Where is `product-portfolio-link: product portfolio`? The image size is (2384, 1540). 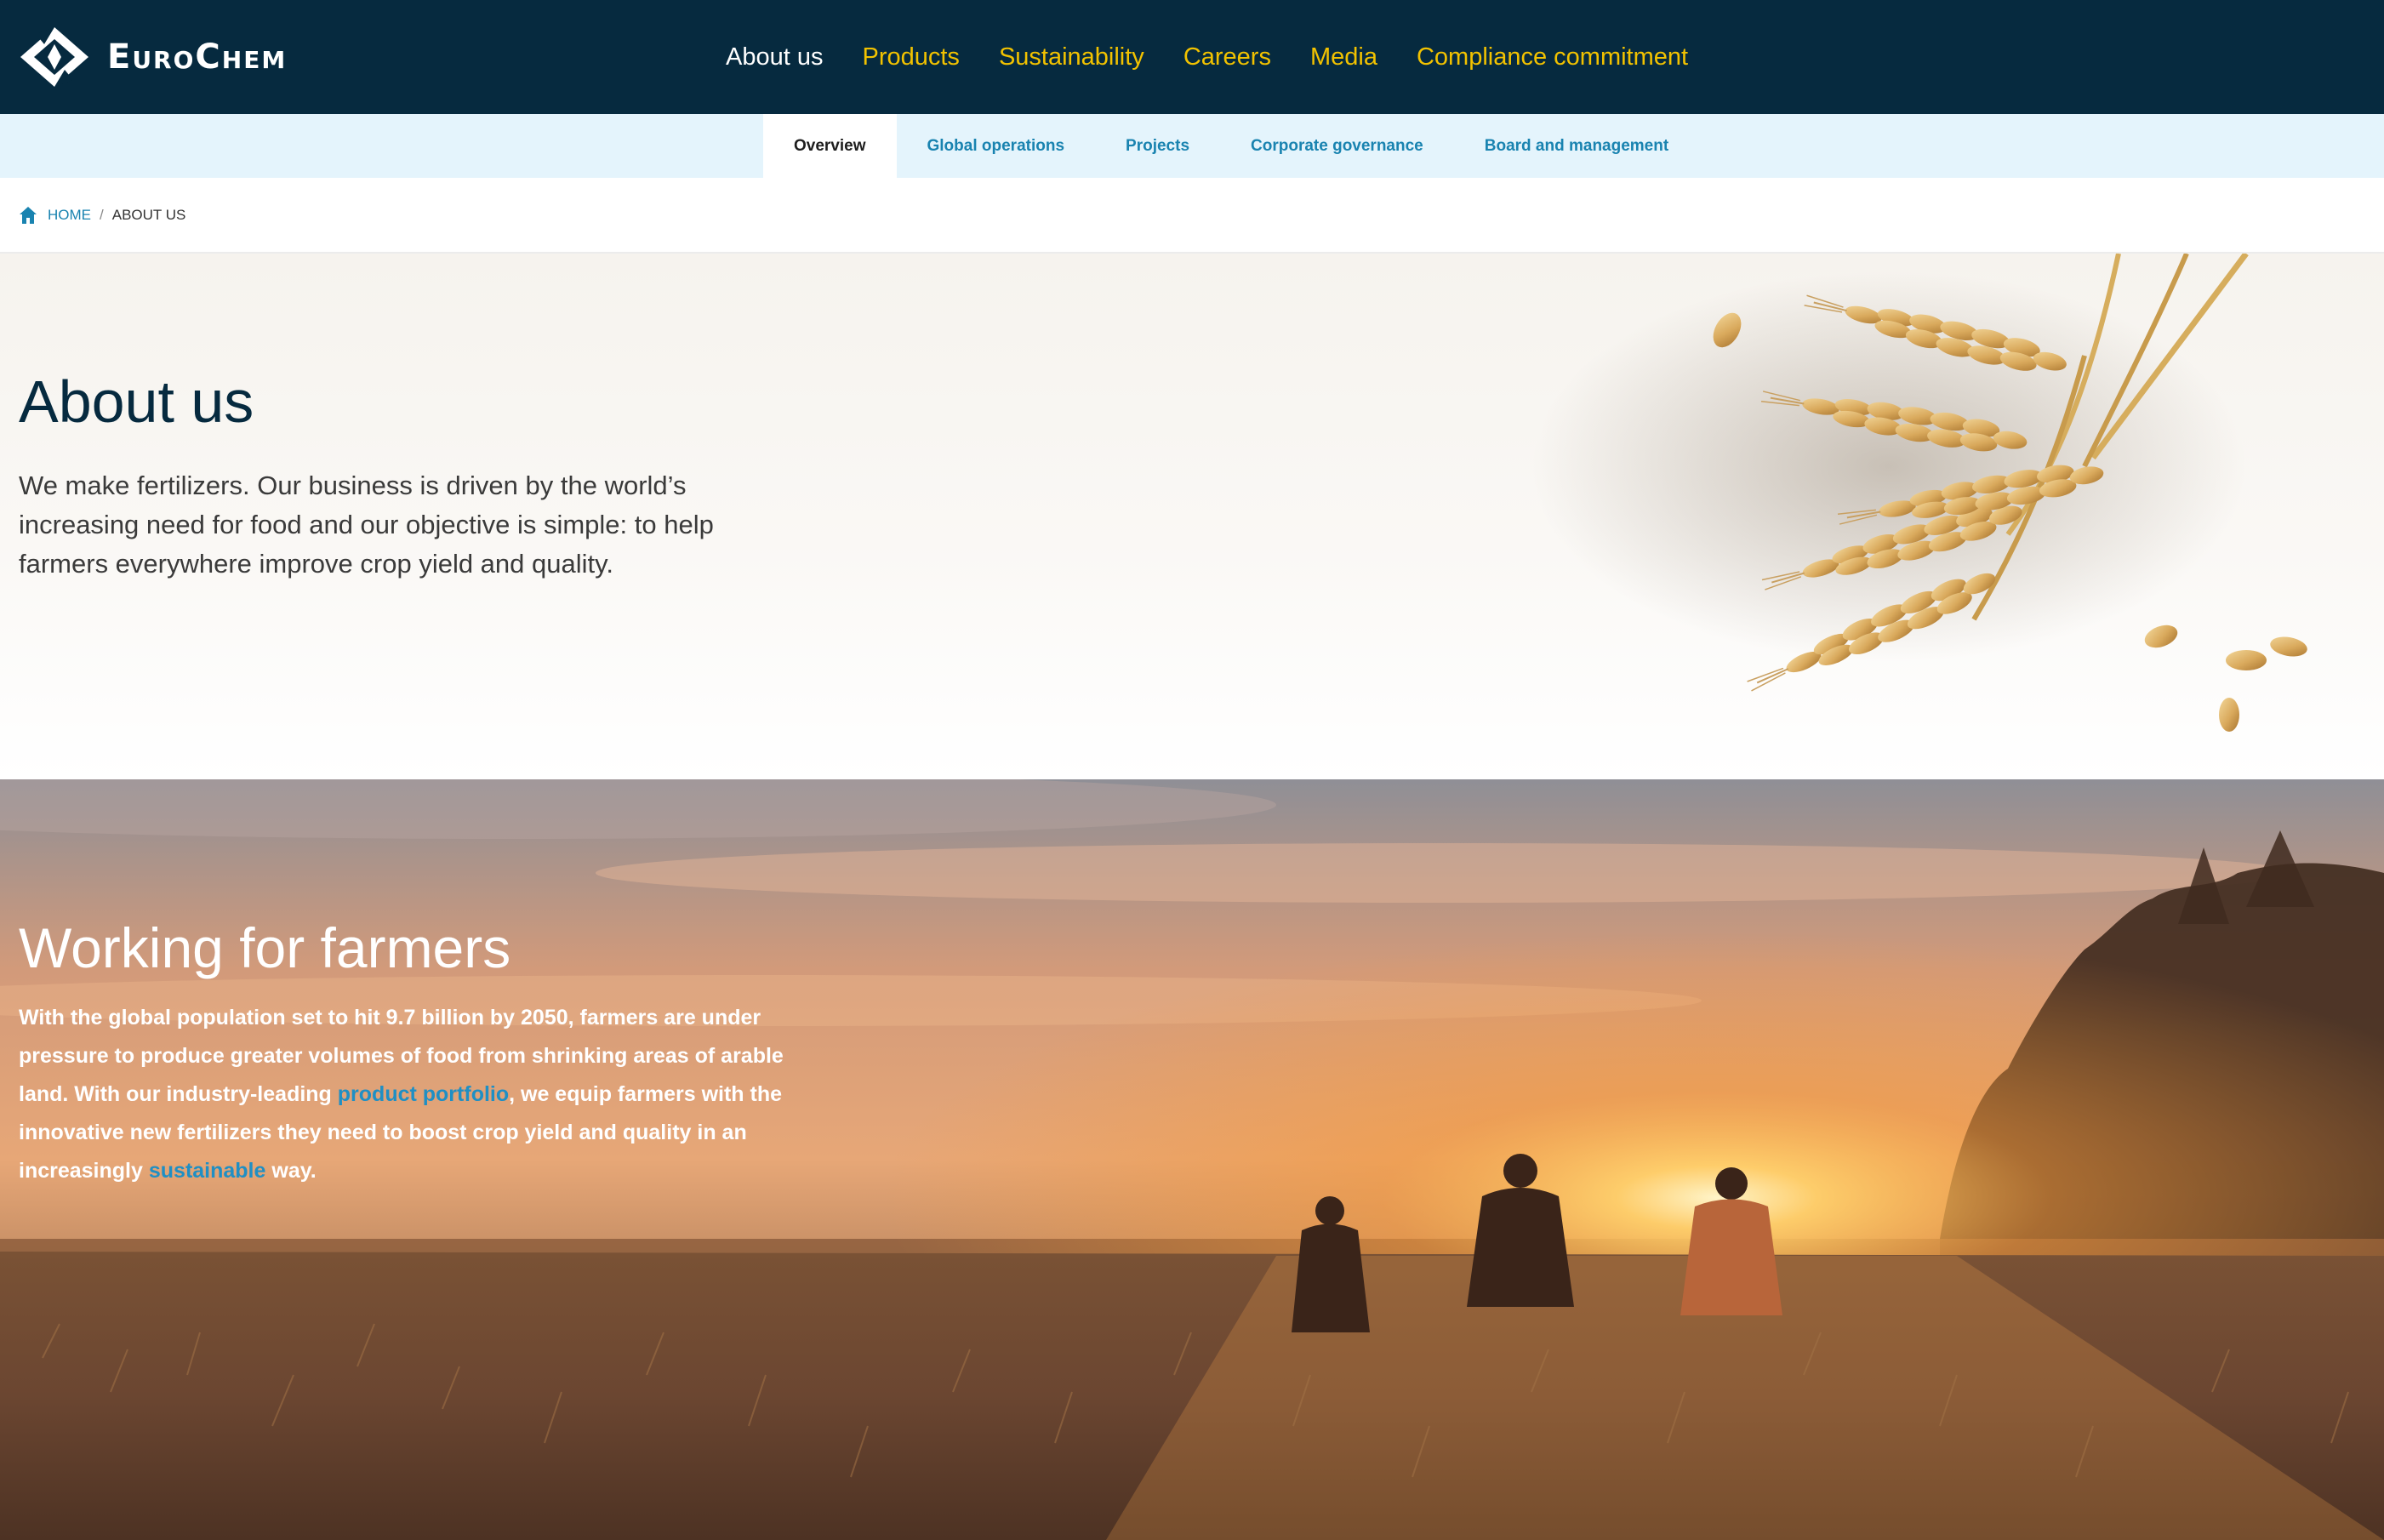 product-portfolio-link: product portfolio is located at coordinates (424, 1094).